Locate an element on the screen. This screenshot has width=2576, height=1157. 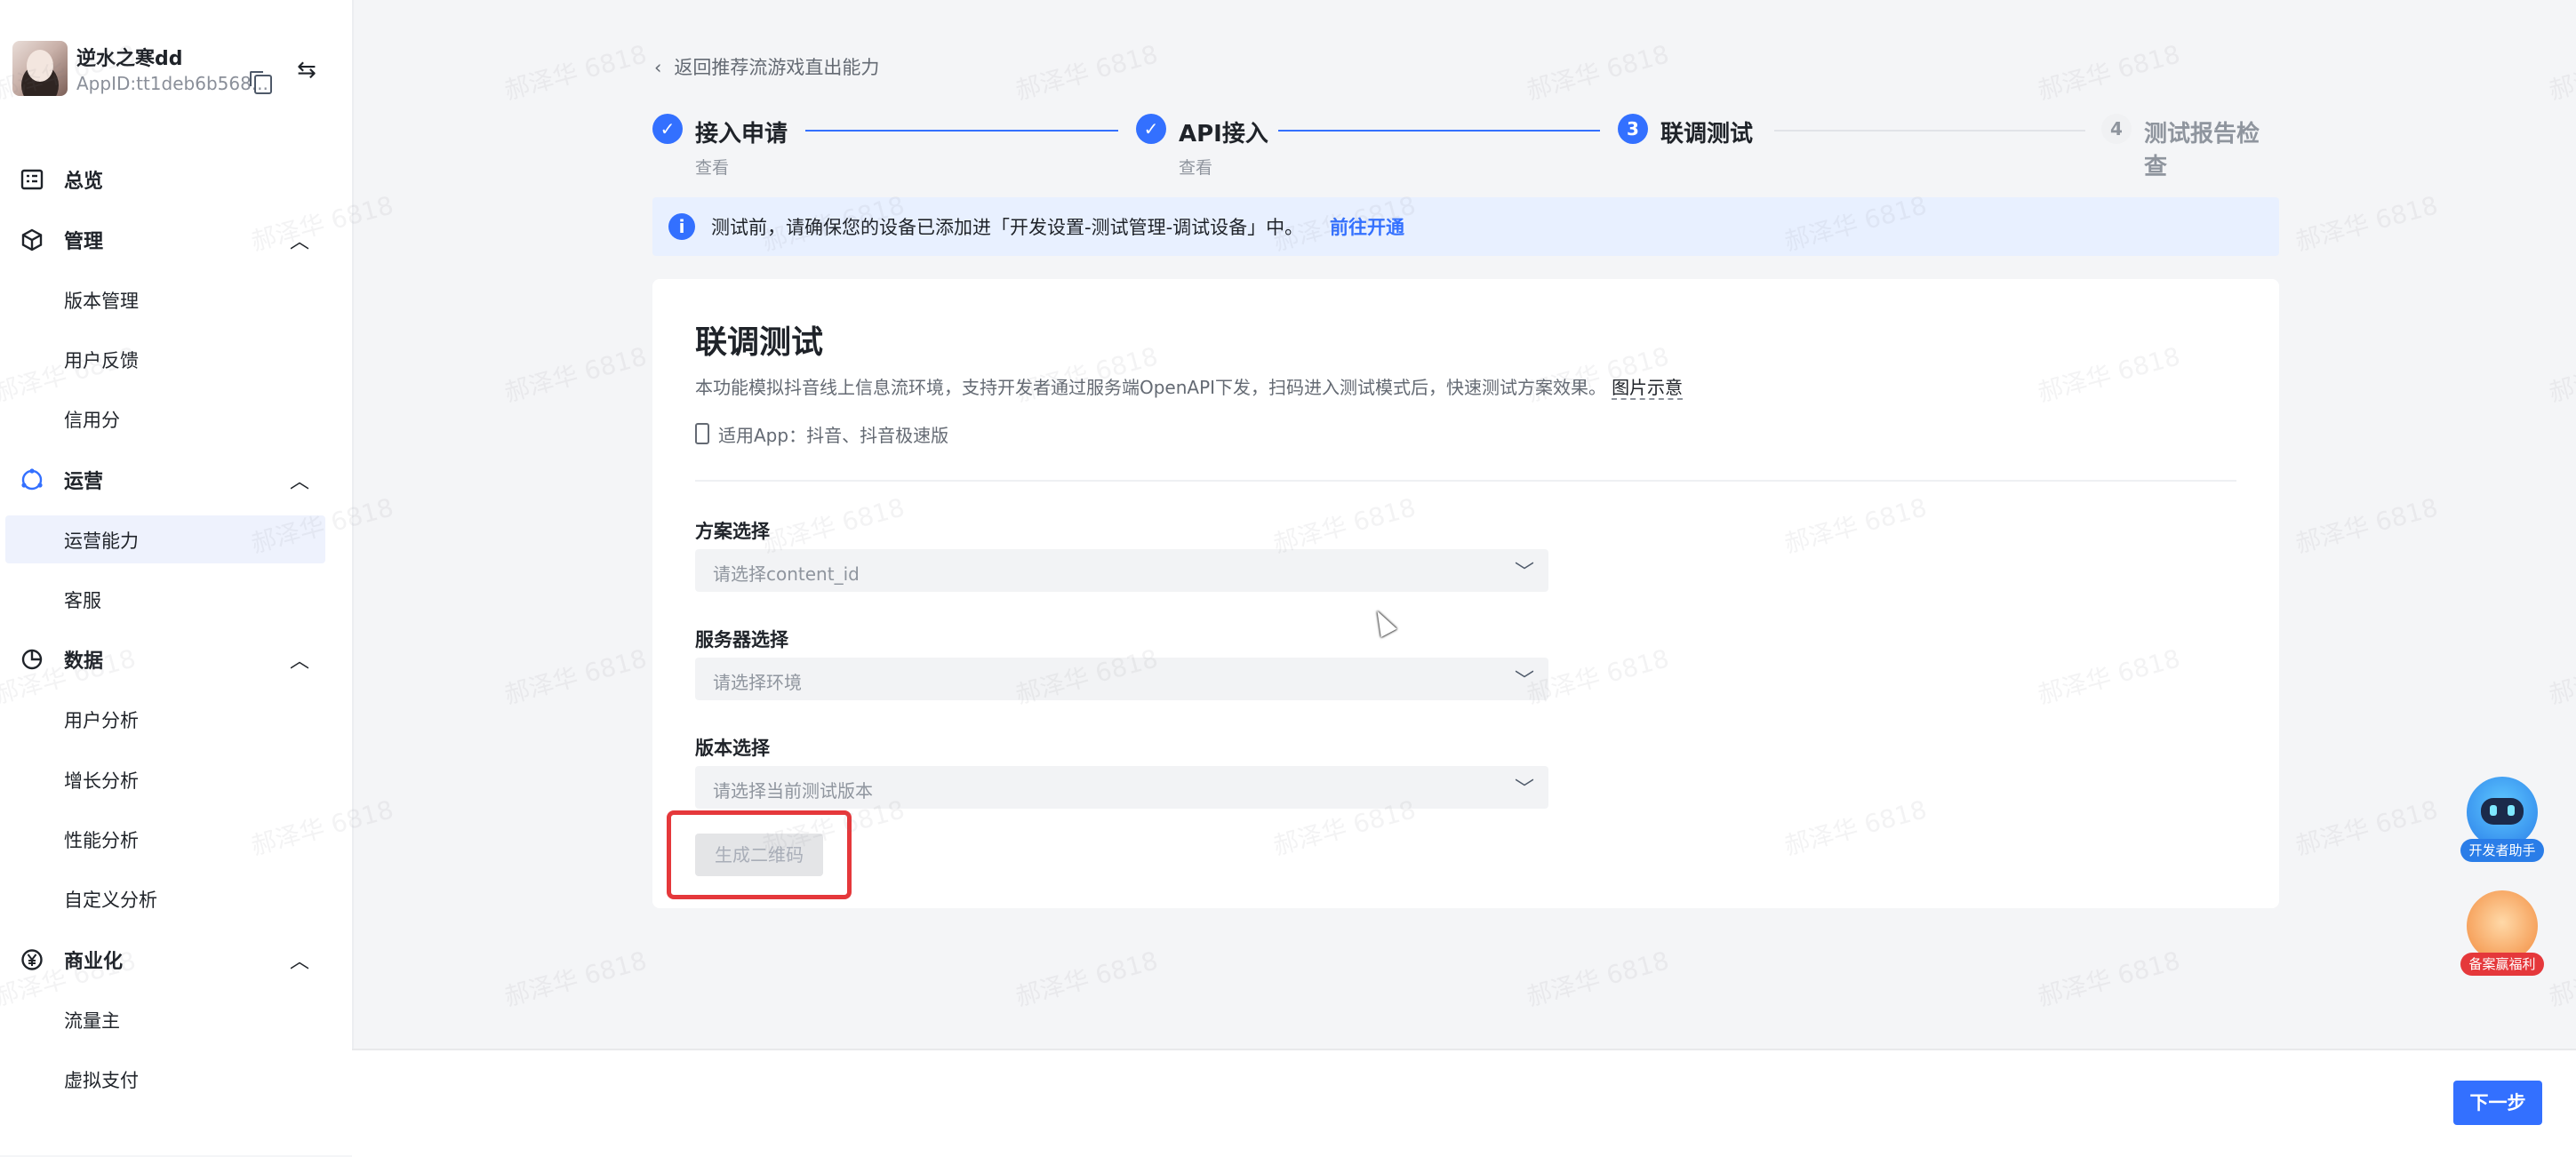
notice-banner: i 测试前，请确保您的设备已添加进「开发设置-测试管理-调试设备」中。 前往开通 is located at coordinates (1465, 227).